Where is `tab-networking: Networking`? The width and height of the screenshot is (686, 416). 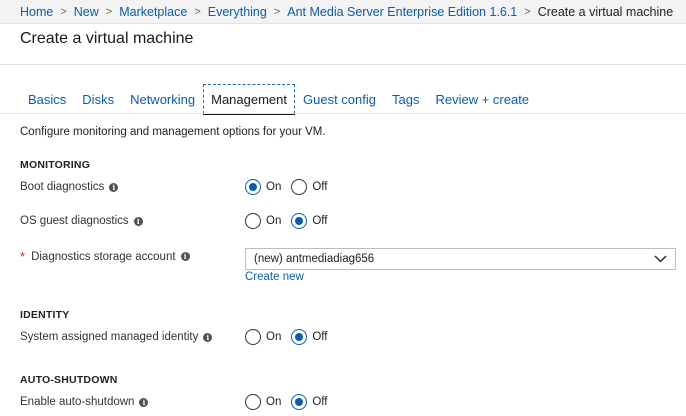 tab-networking: Networking is located at coordinates (162, 99).